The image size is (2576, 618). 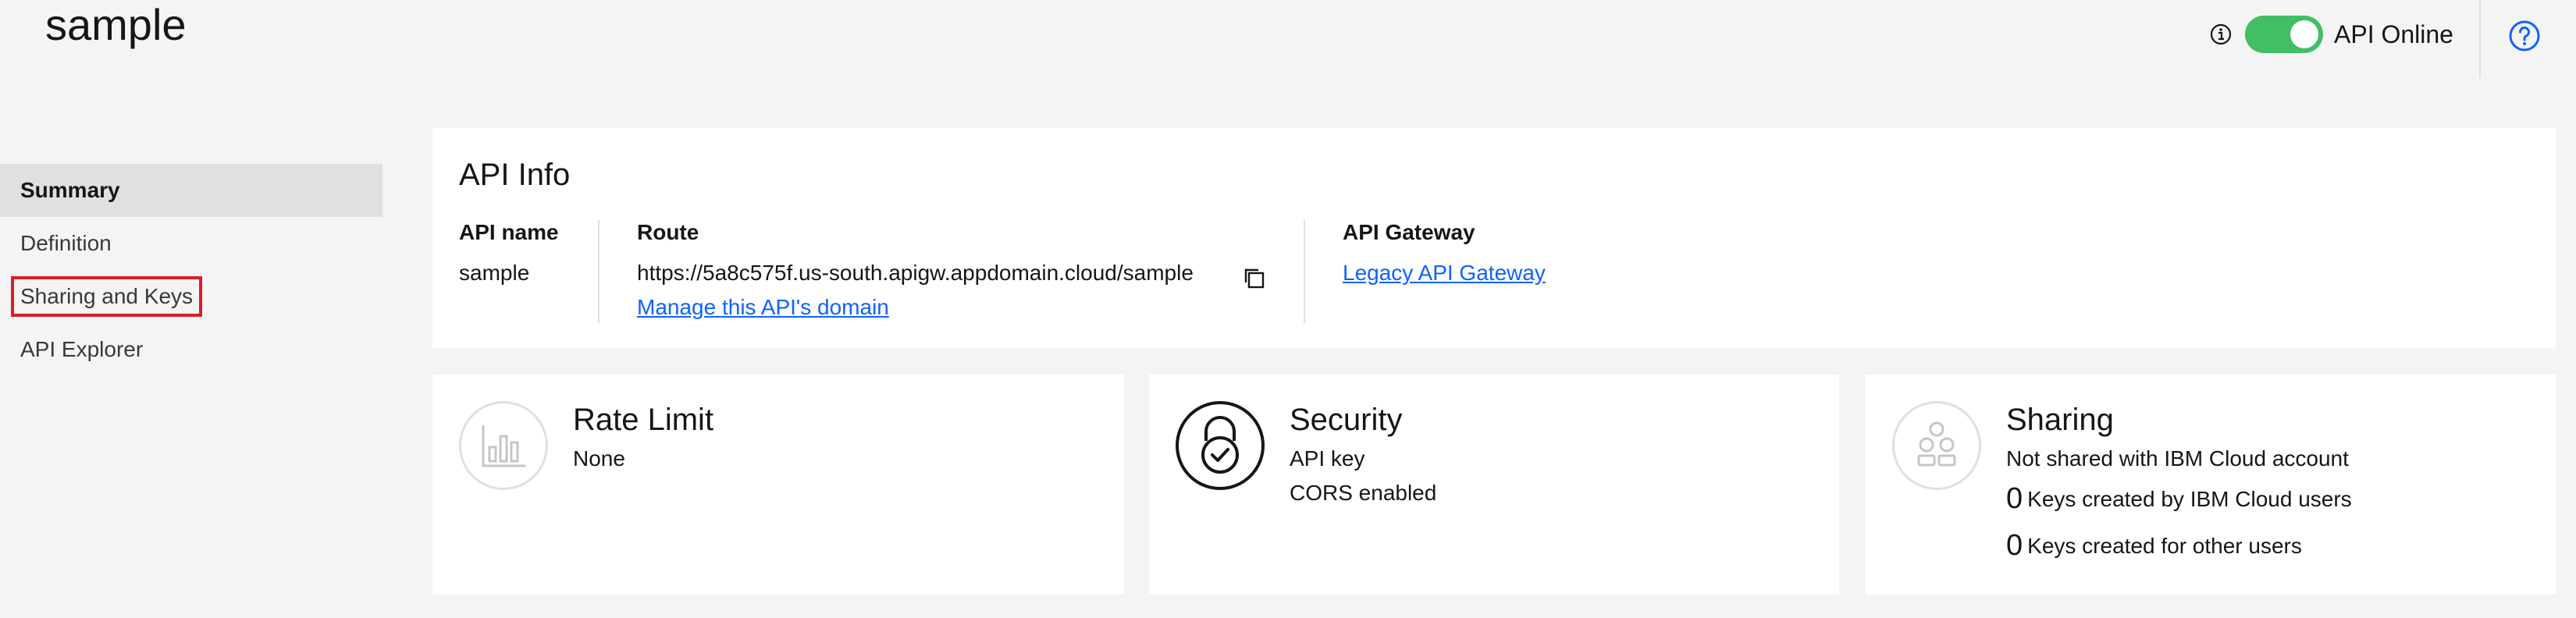 What do you see at coordinates (763, 307) in the screenshot?
I see `manage-domain-link: Manage this API's domain` at bounding box center [763, 307].